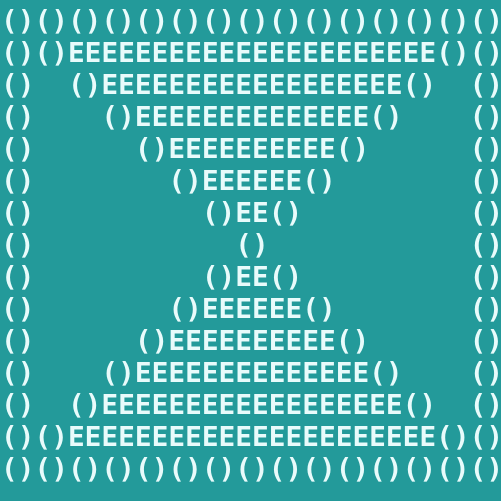 The image size is (501, 501). I want to click on art-line-6: () ()EEEEEE() (), so click(251, 180).